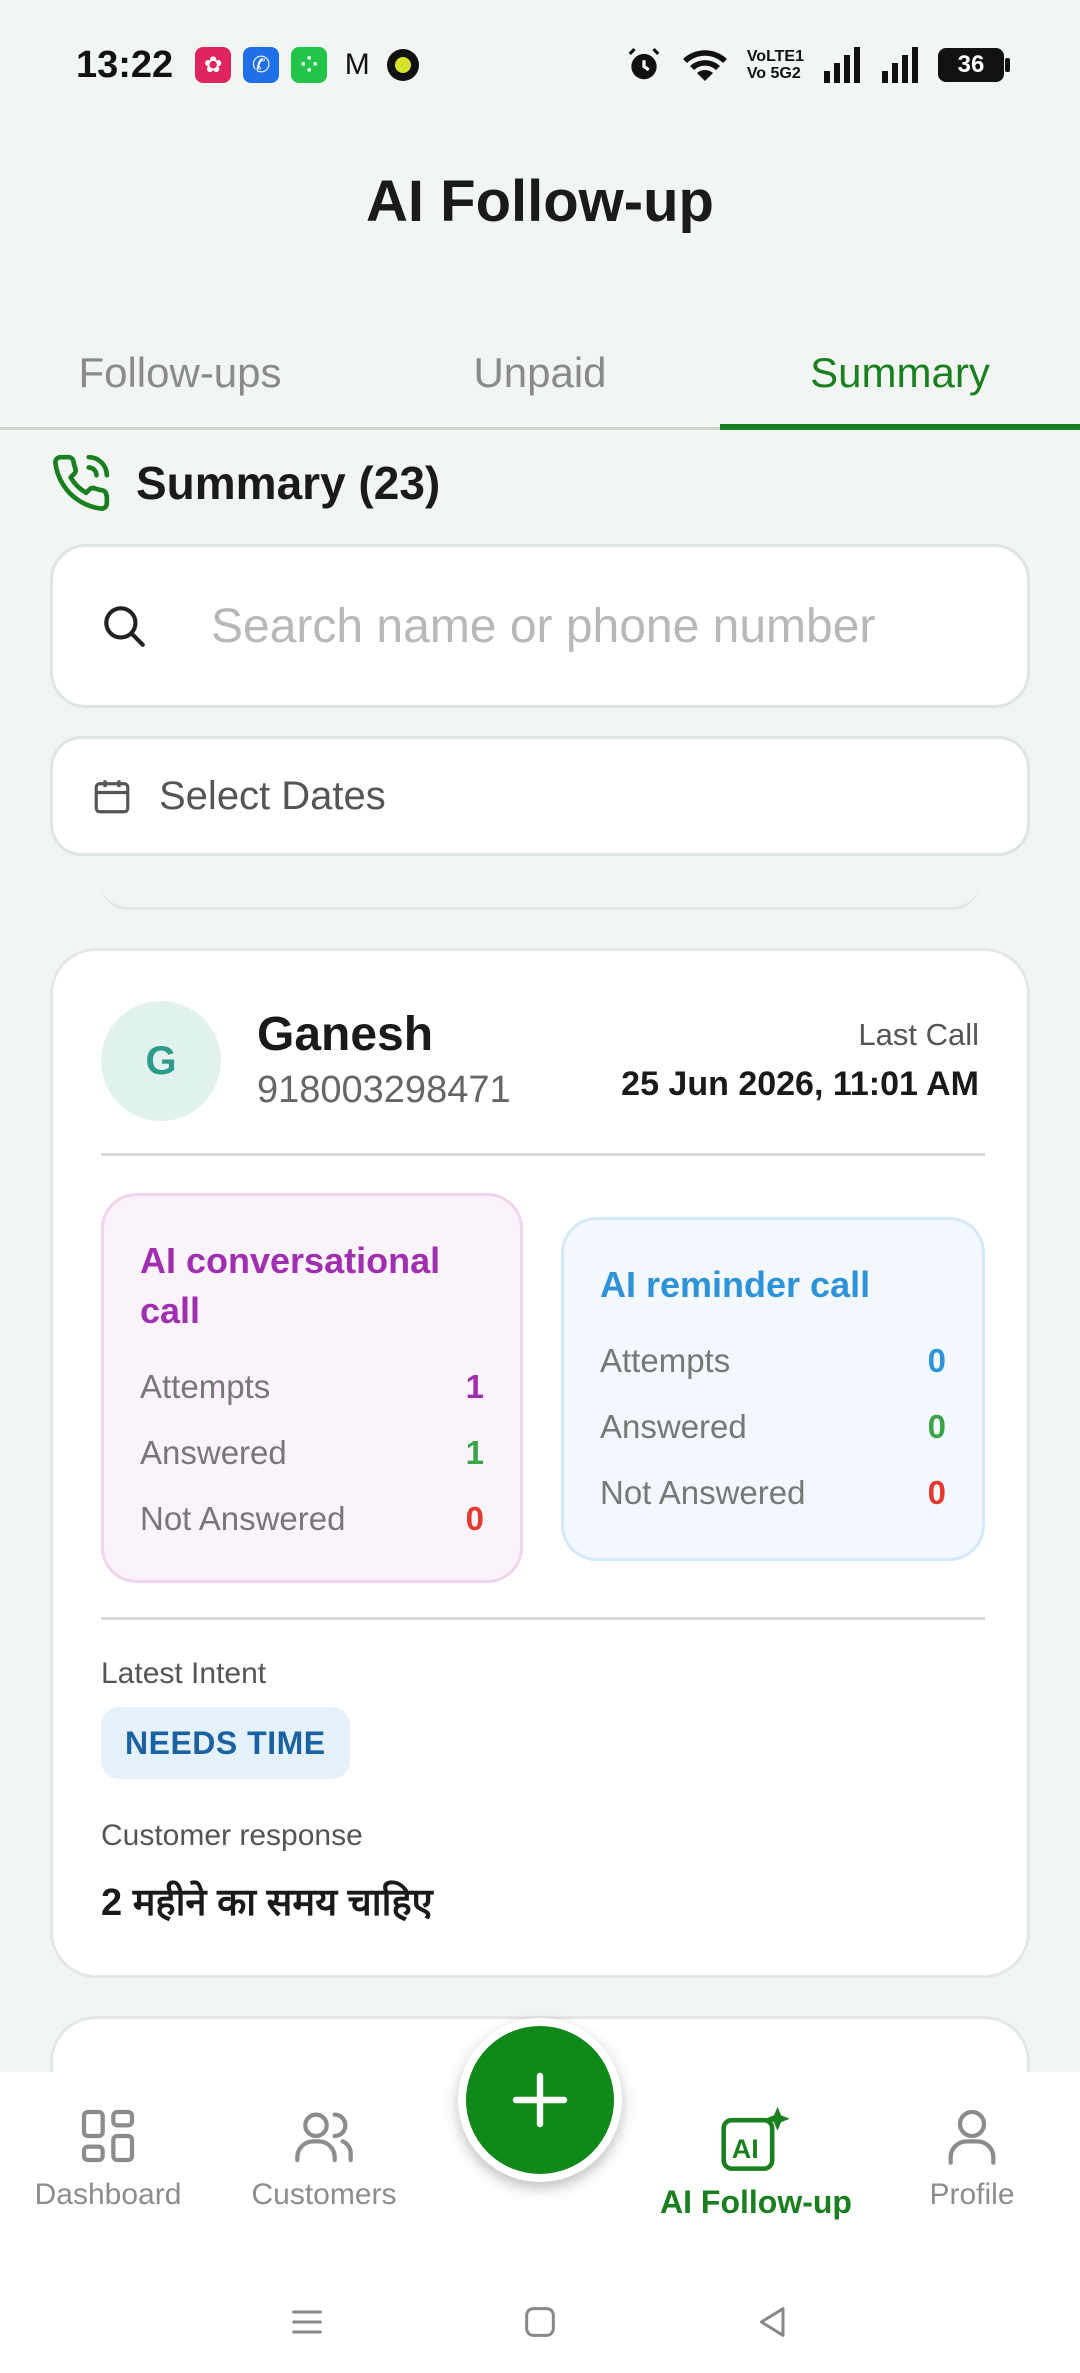 Image resolution: width=1080 pixels, height=2373 pixels. What do you see at coordinates (972, 2137) in the screenshot?
I see `profile-icon` at bounding box center [972, 2137].